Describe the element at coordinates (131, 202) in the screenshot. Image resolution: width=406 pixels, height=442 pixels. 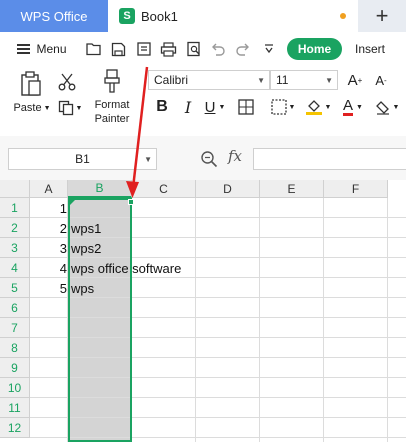
I see `fill-handle` at that location.